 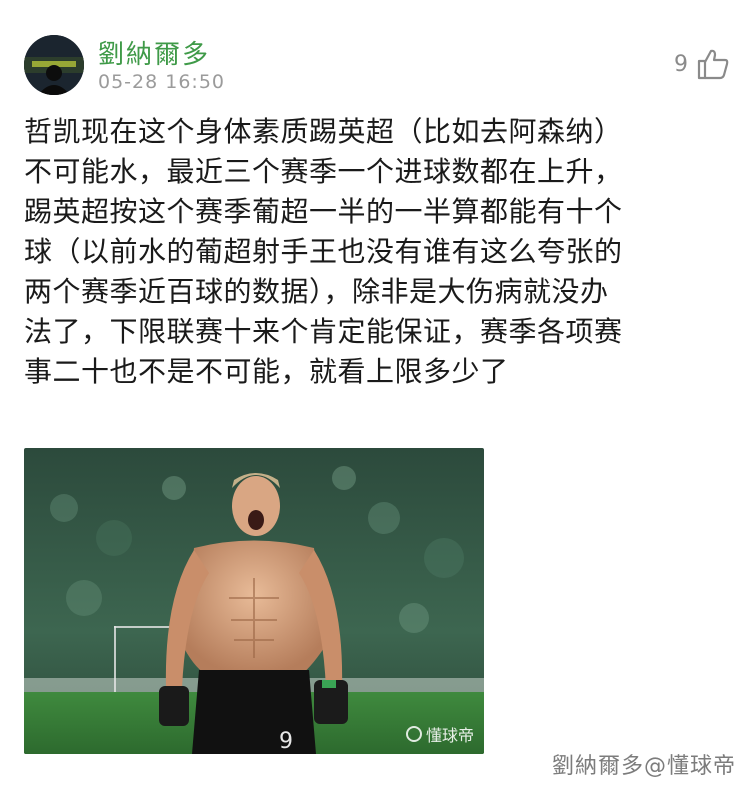 What do you see at coordinates (154, 52) in the screenshot?
I see `author-name: 劉納爾多` at bounding box center [154, 52].